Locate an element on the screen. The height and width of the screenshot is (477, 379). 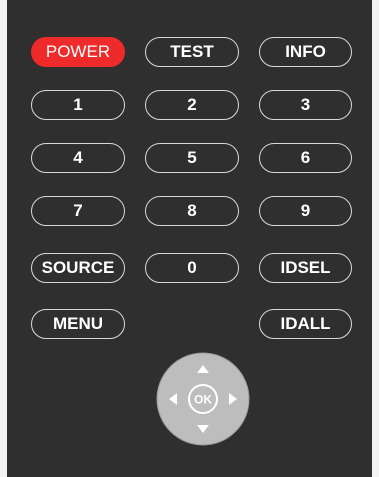
arrow-down-icon is located at coordinates (203, 430).